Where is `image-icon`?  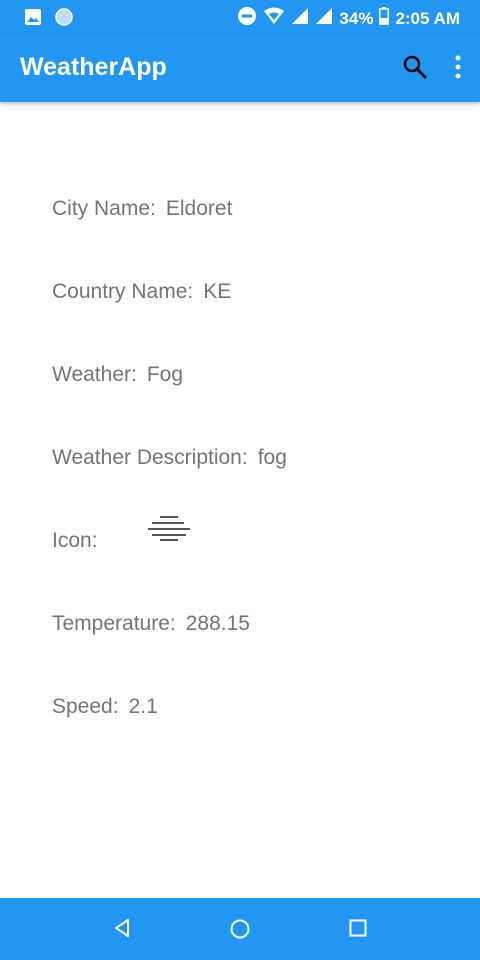 image-icon is located at coordinates (33, 19).